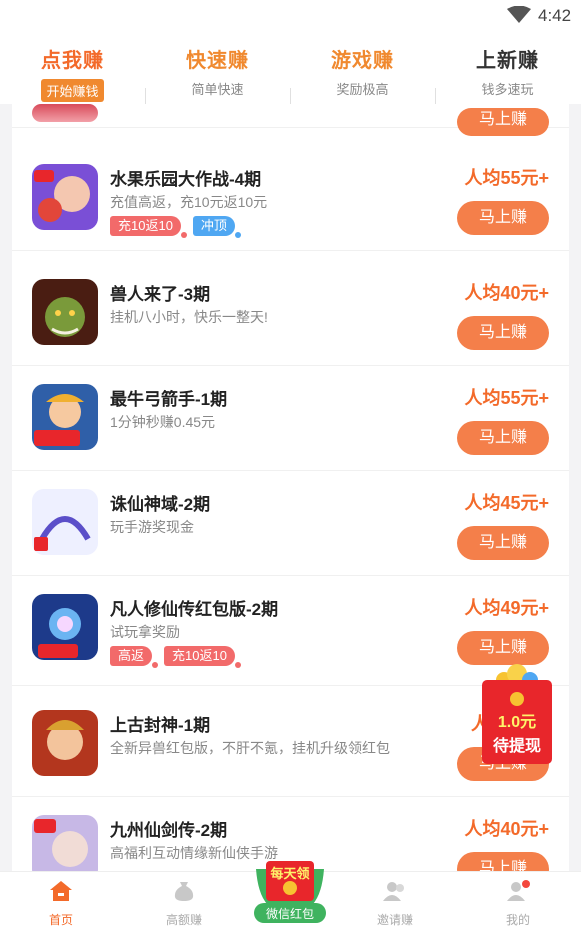 The height and width of the screenshot is (930, 581). I want to click on item-desc: 充值高返，充10元返10元, so click(189, 202).